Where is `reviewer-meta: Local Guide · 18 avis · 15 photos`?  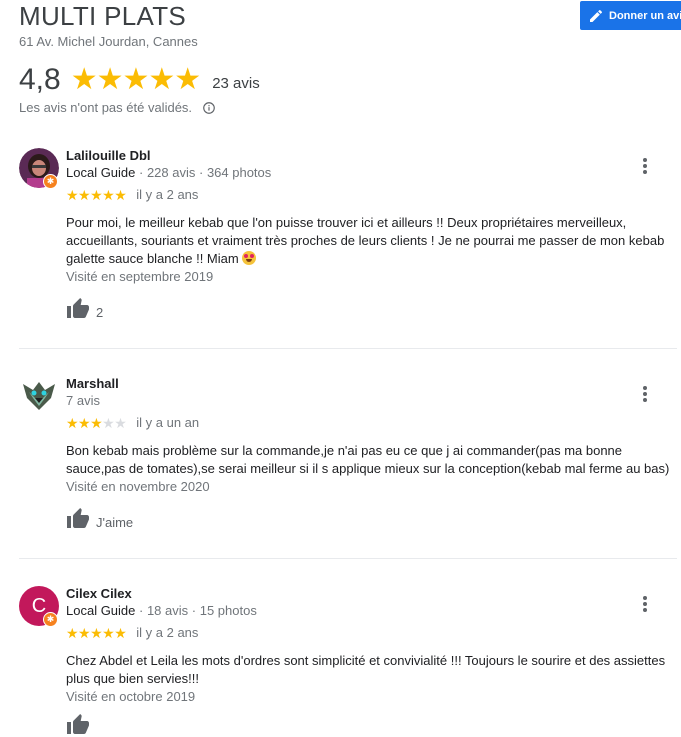 reviewer-meta: Local Guide · 18 avis · 15 photos is located at coordinates (161, 610).